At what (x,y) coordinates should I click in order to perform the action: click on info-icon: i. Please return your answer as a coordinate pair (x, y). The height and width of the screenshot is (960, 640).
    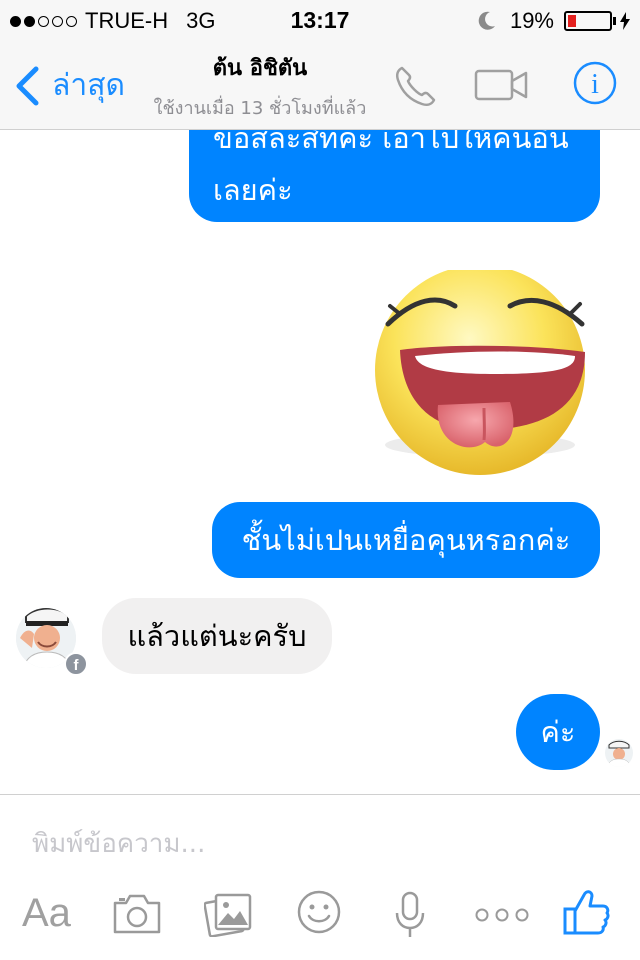
    Looking at the image, I should click on (595, 83).